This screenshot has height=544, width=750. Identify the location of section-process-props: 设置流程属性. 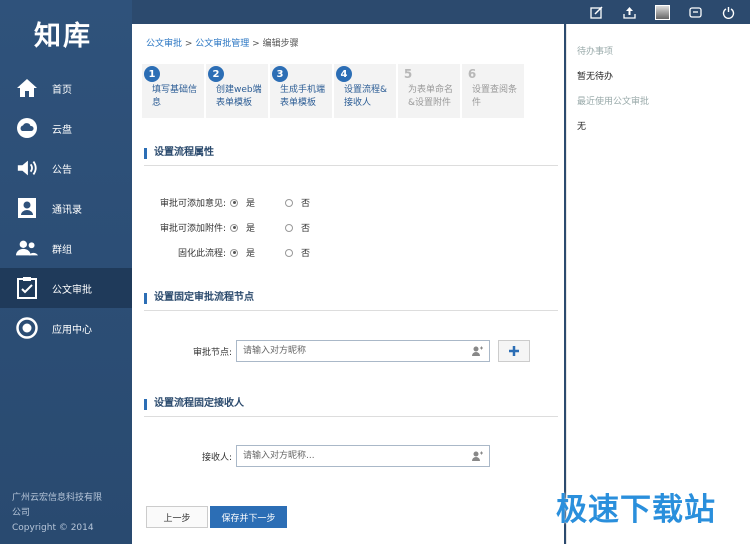
(351, 155).